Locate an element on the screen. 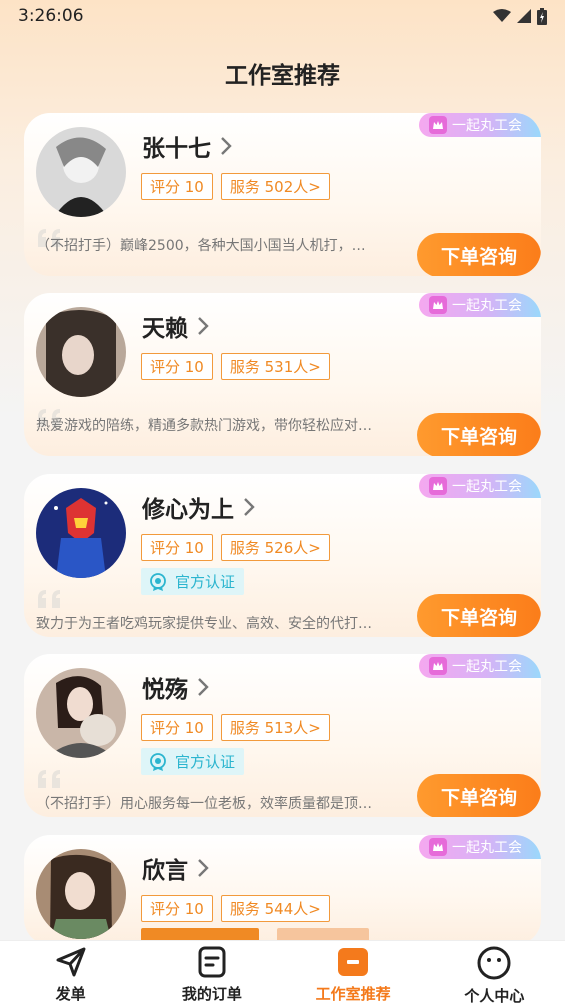  studio-name: 悦殇 is located at coordinates (165, 690).